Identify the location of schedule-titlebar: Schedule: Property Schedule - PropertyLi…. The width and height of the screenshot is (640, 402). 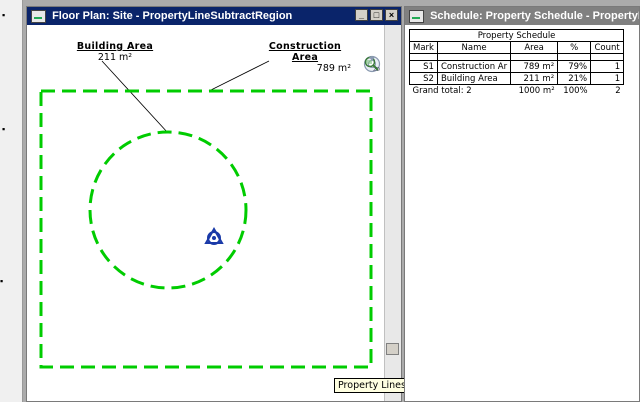
(522, 16).